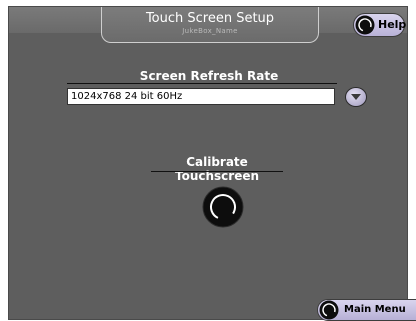  What do you see at coordinates (202, 83) in the screenshot?
I see `refresh-heading-underline` at bounding box center [202, 83].